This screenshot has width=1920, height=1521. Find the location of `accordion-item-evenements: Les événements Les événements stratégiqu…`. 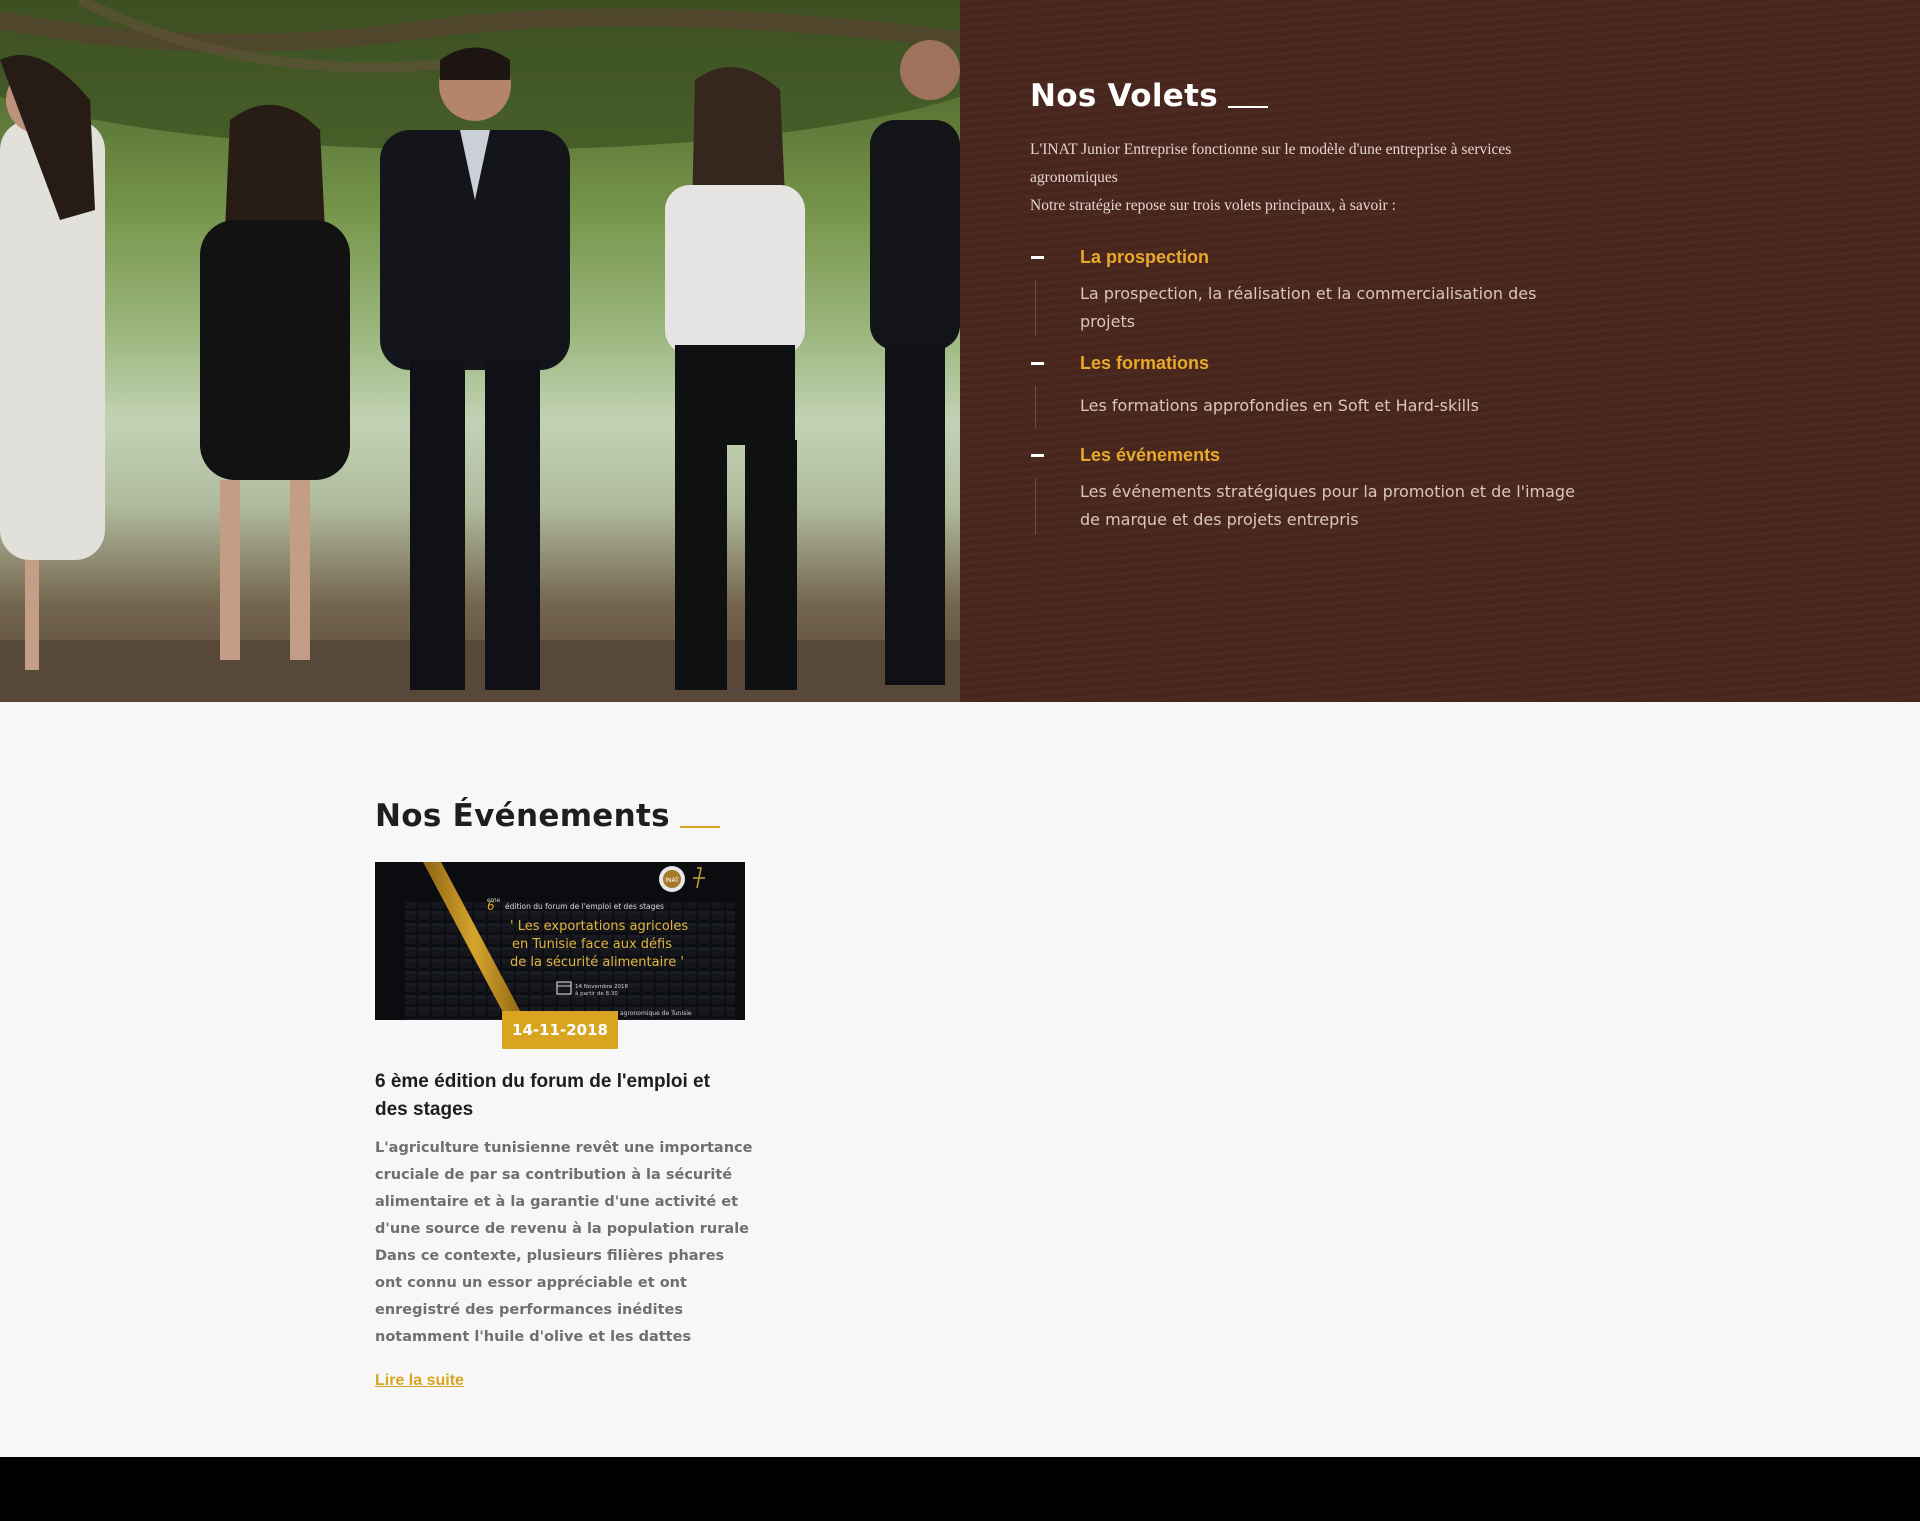

accordion-item-evenements: Les événements Les événements stratégiqu… is located at coordinates (1310, 487).